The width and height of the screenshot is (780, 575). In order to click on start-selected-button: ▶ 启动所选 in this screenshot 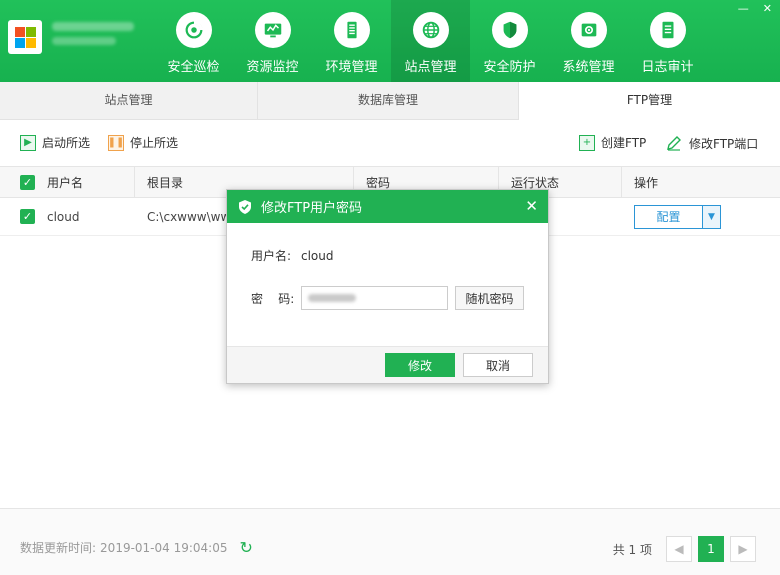, I will do `click(55, 142)`.